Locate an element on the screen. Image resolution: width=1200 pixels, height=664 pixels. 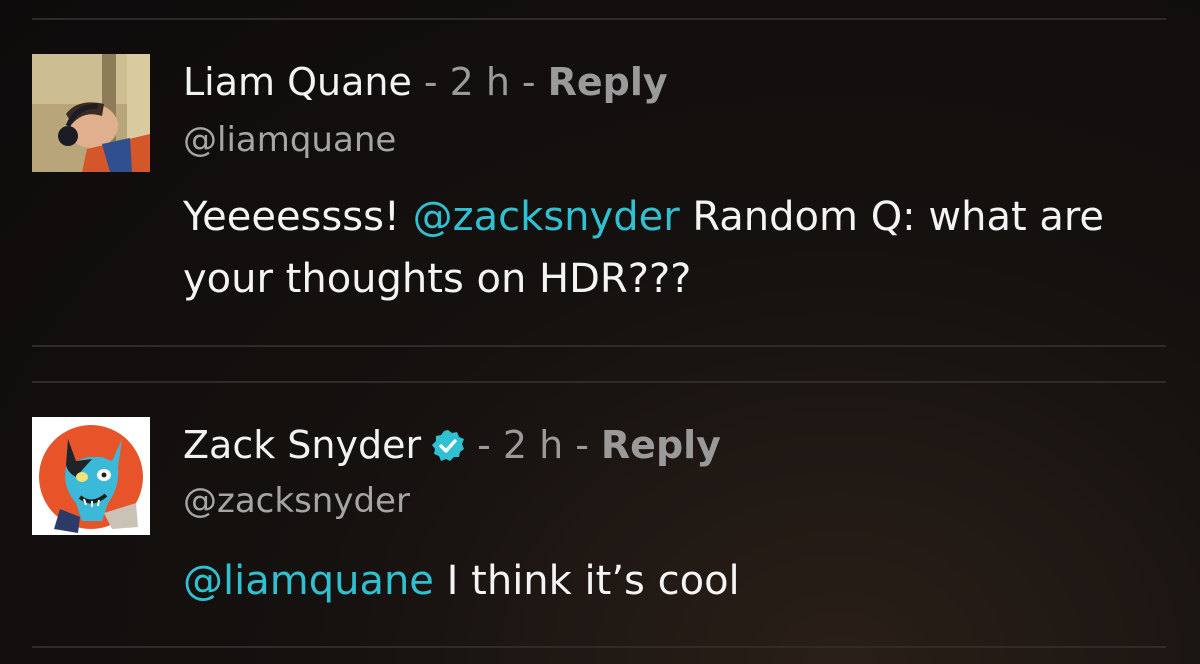
mention-link: @zacksnyder is located at coordinates (546, 217).